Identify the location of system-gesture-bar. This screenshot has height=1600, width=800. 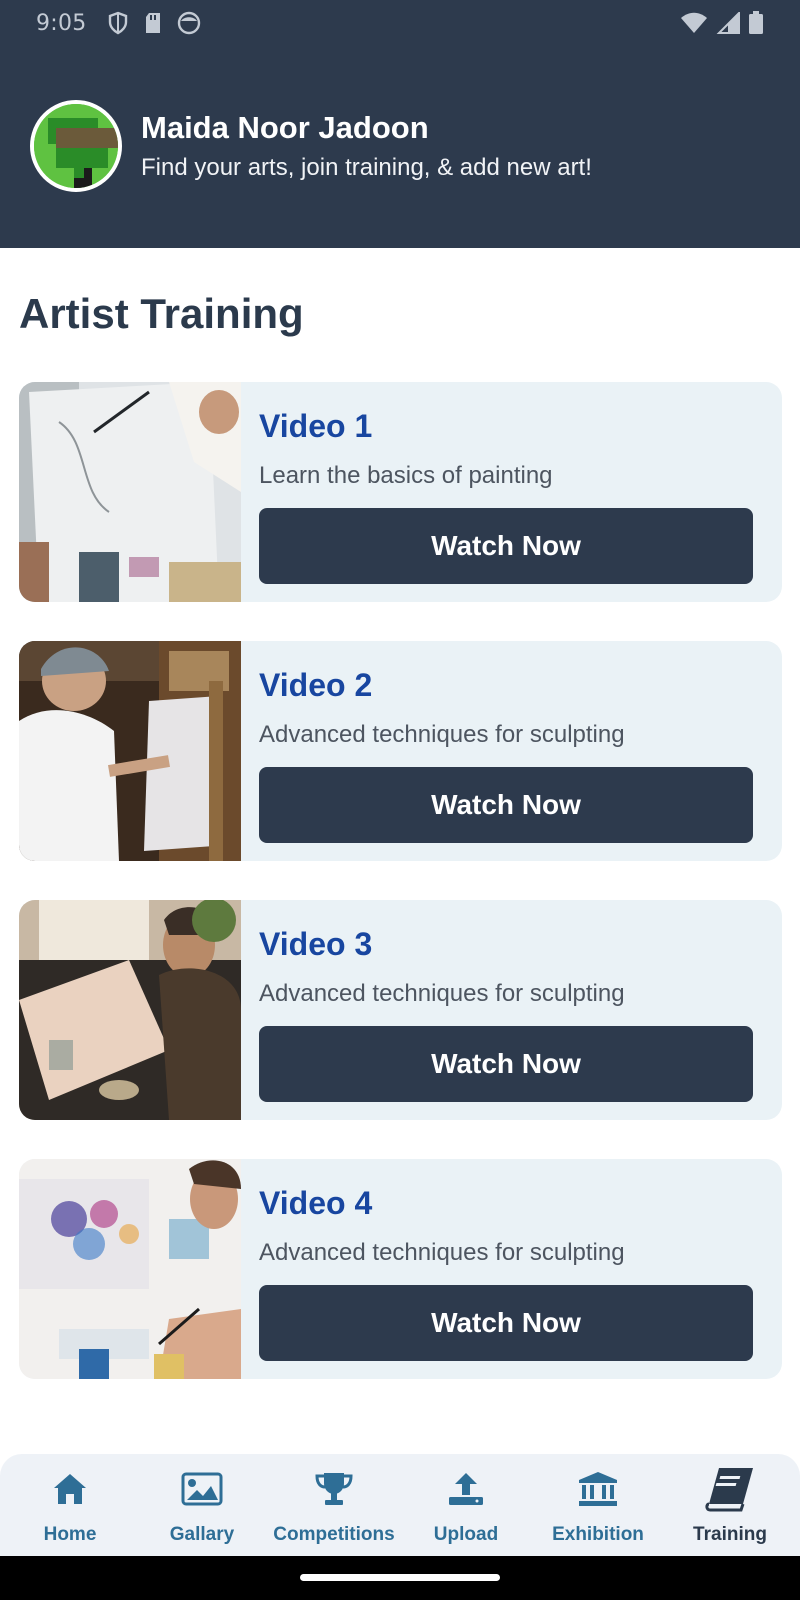
(400, 1578).